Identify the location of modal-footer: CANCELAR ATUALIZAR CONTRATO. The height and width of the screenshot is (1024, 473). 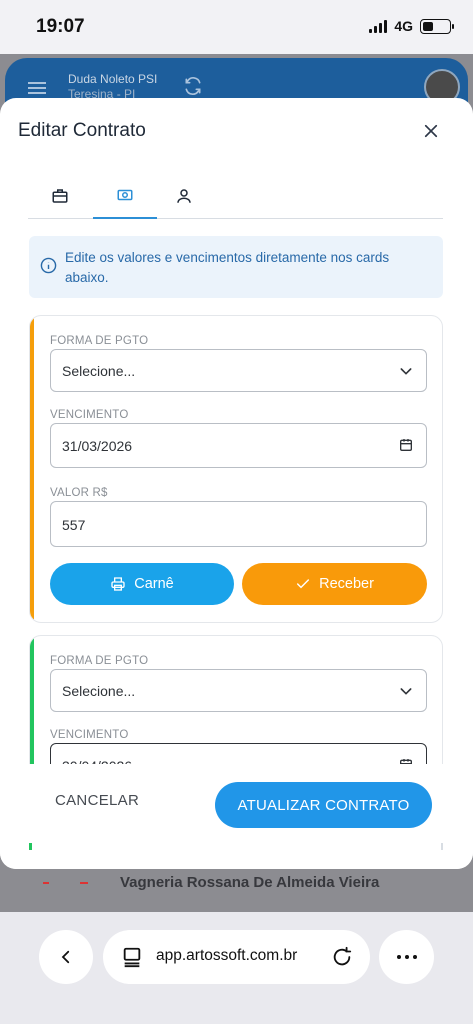
(236, 816).